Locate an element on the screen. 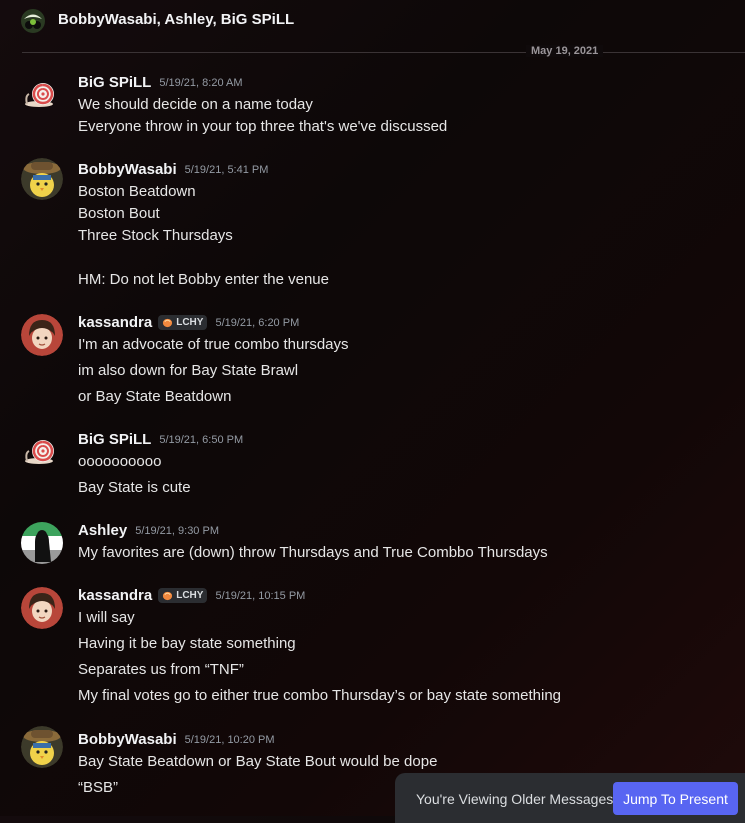 This screenshot has height=823, width=745. message-line: Boston Beatdown is located at coordinates (137, 191).